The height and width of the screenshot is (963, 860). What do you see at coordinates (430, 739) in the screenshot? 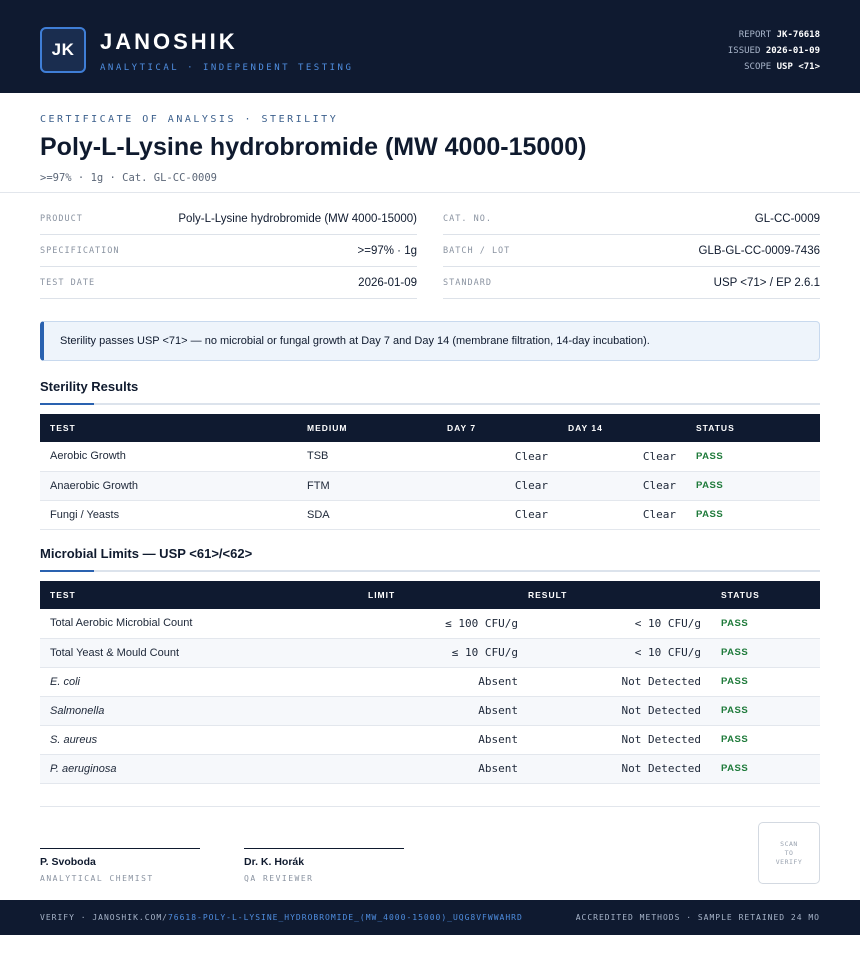
I see `table-row: S. aureus Absent Not Detected PASS` at bounding box center [430, 739].